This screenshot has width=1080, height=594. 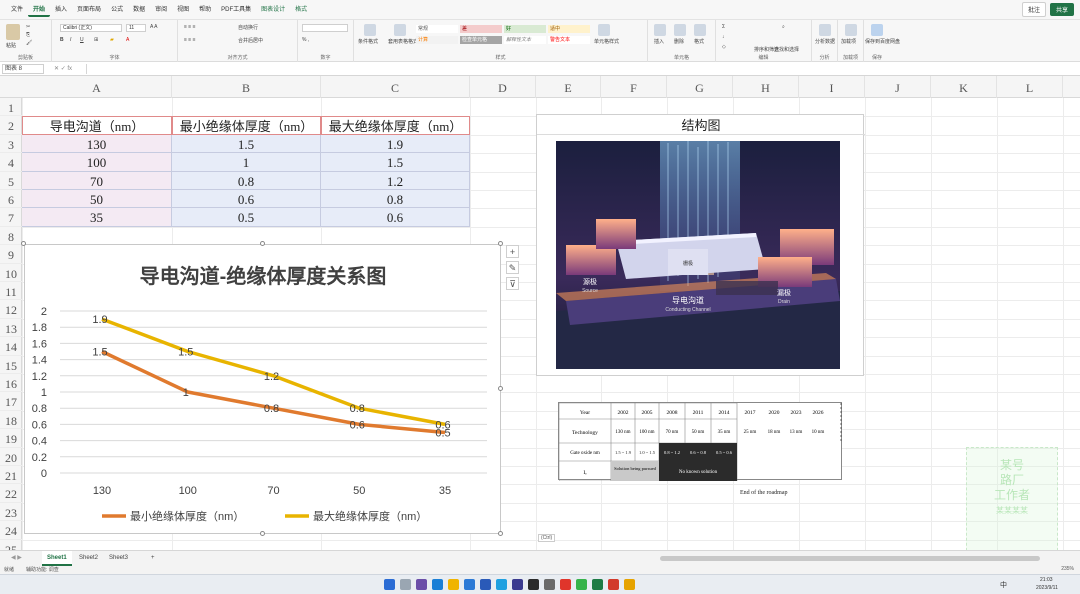 What do you see at coordinates (97, 199) in the screenshot?
I see `table-cell: 50` at bounding box center [97, 199].